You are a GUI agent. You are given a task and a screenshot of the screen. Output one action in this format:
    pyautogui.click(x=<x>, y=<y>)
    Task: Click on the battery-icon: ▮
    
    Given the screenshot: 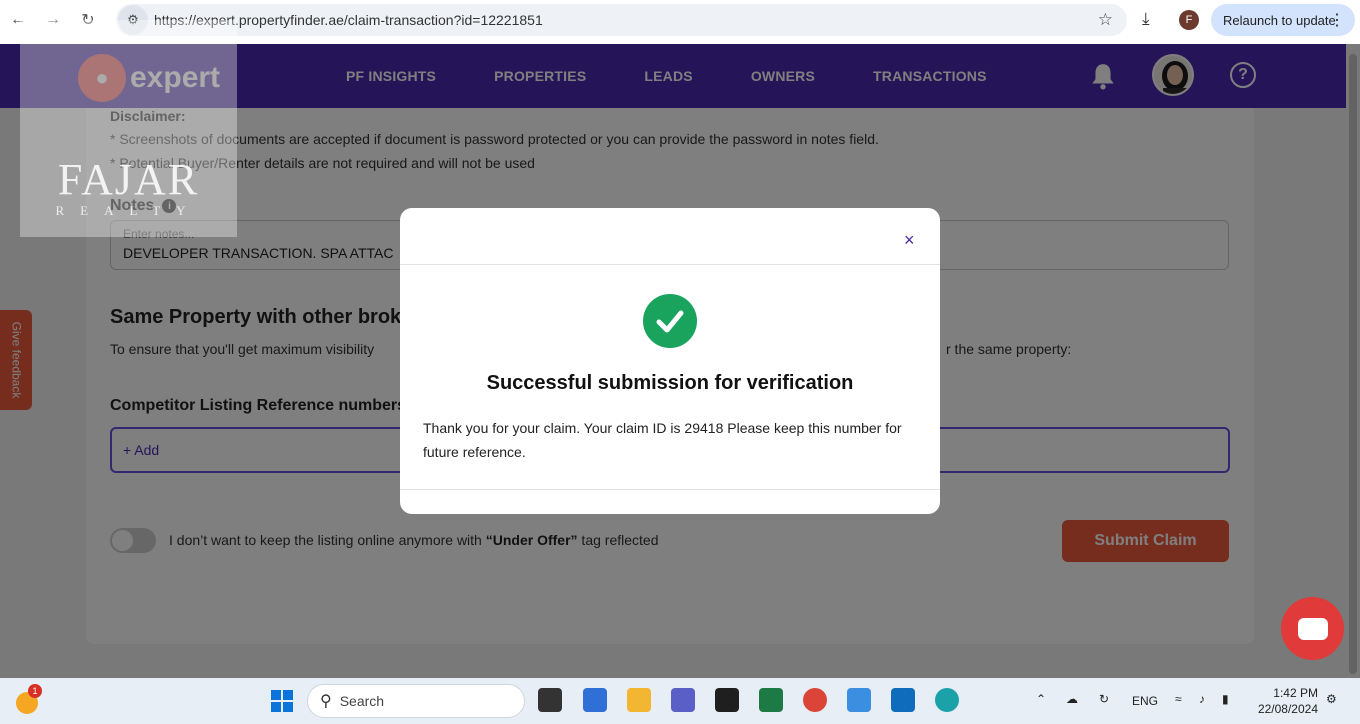 What is the action you would take?
    pyautogui.click(x=1225, y=699)
    